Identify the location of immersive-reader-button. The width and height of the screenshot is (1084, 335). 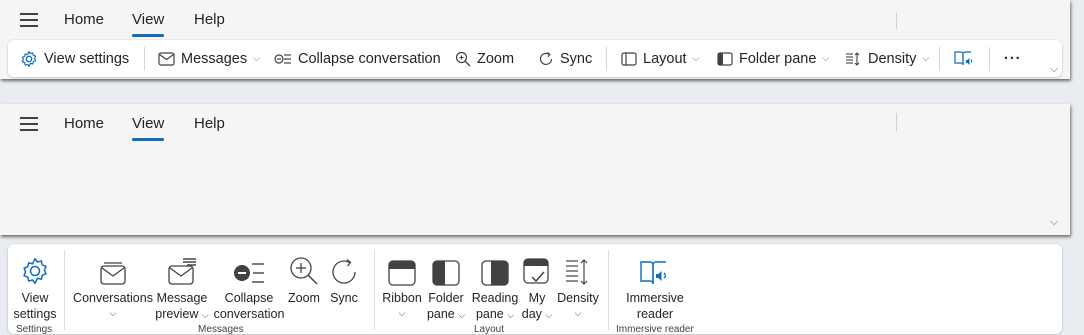
(967, 58).